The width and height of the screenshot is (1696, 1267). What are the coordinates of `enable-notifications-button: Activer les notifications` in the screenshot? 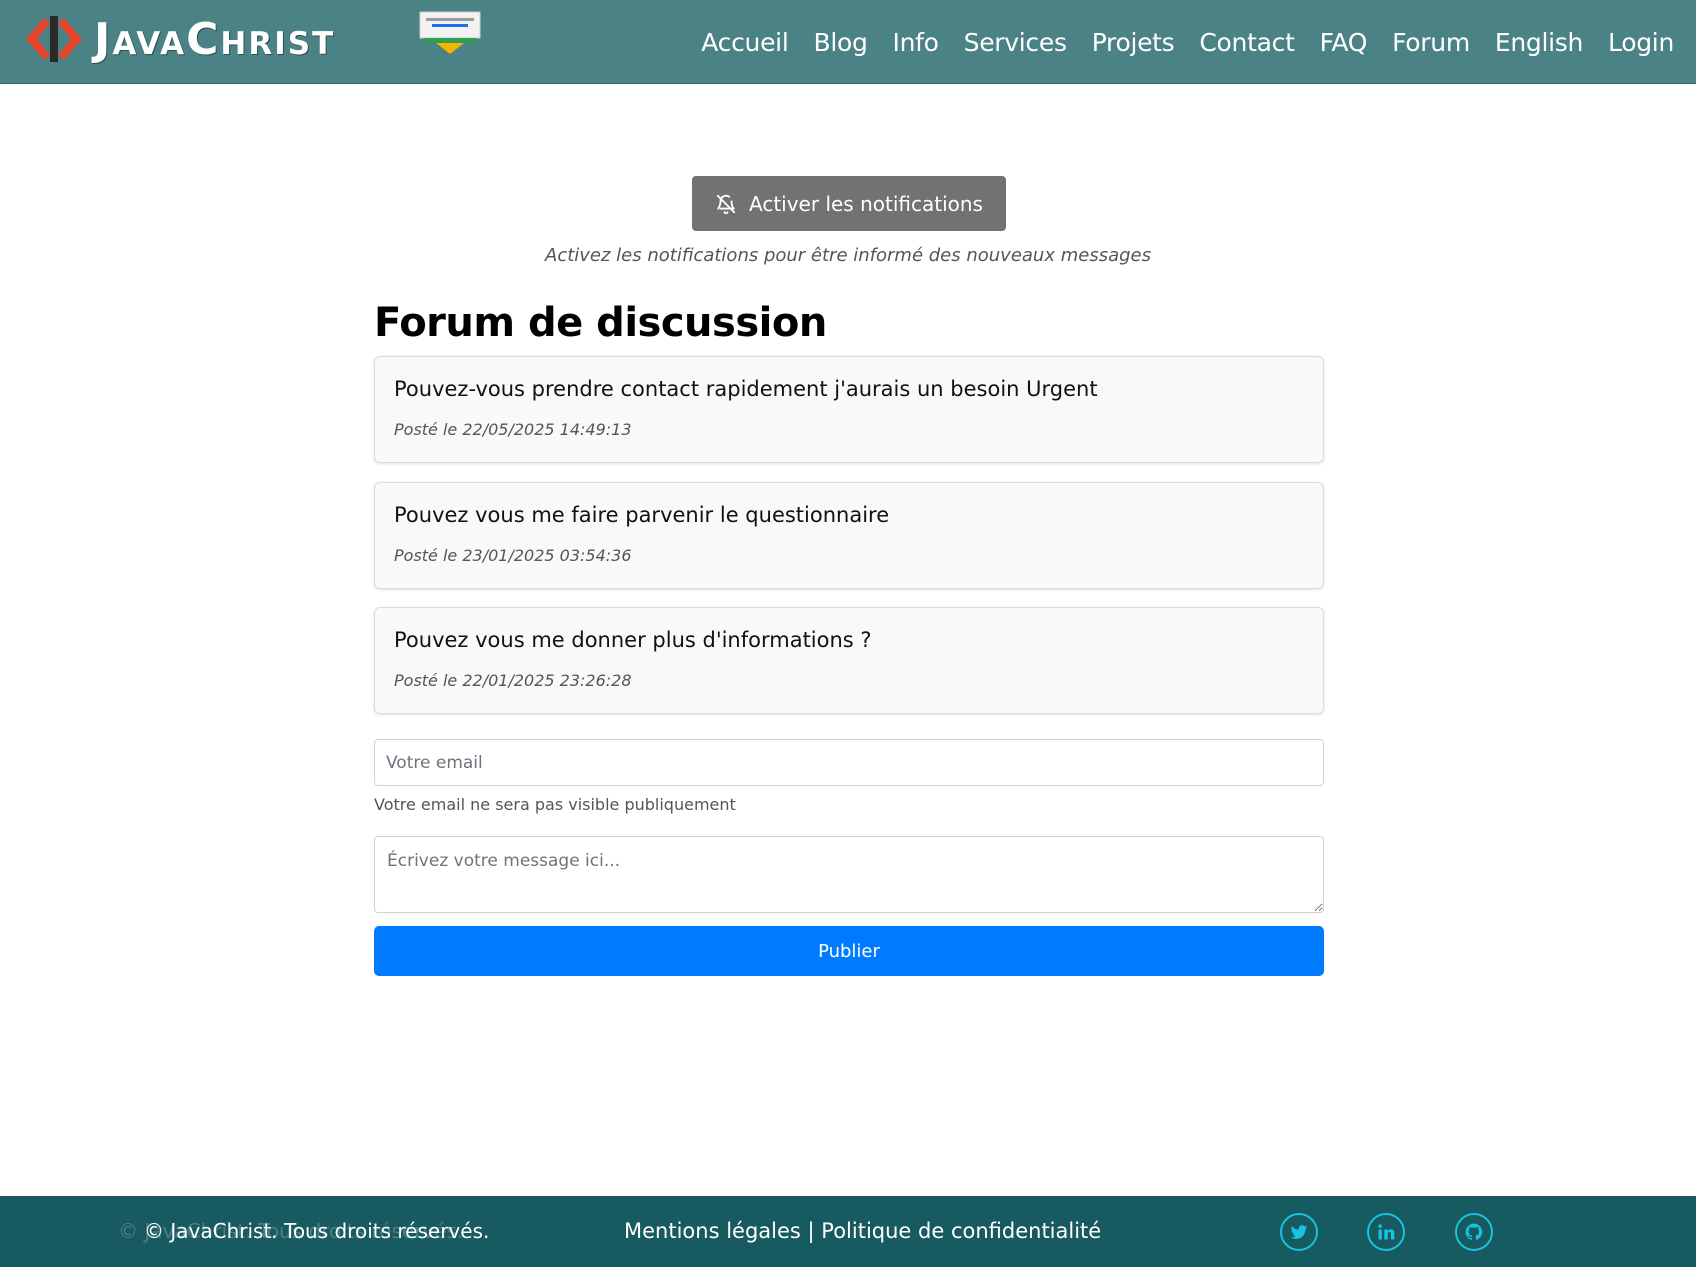 It's located at (849, 203).